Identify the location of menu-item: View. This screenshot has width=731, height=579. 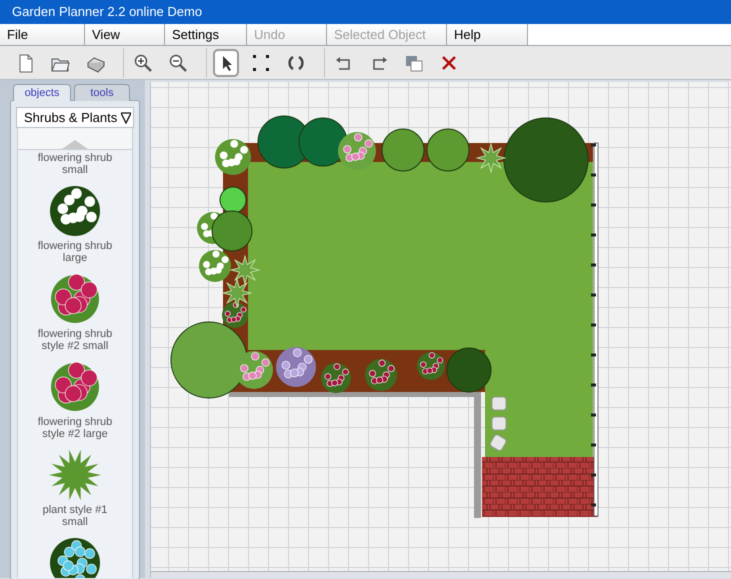
(125, 34).